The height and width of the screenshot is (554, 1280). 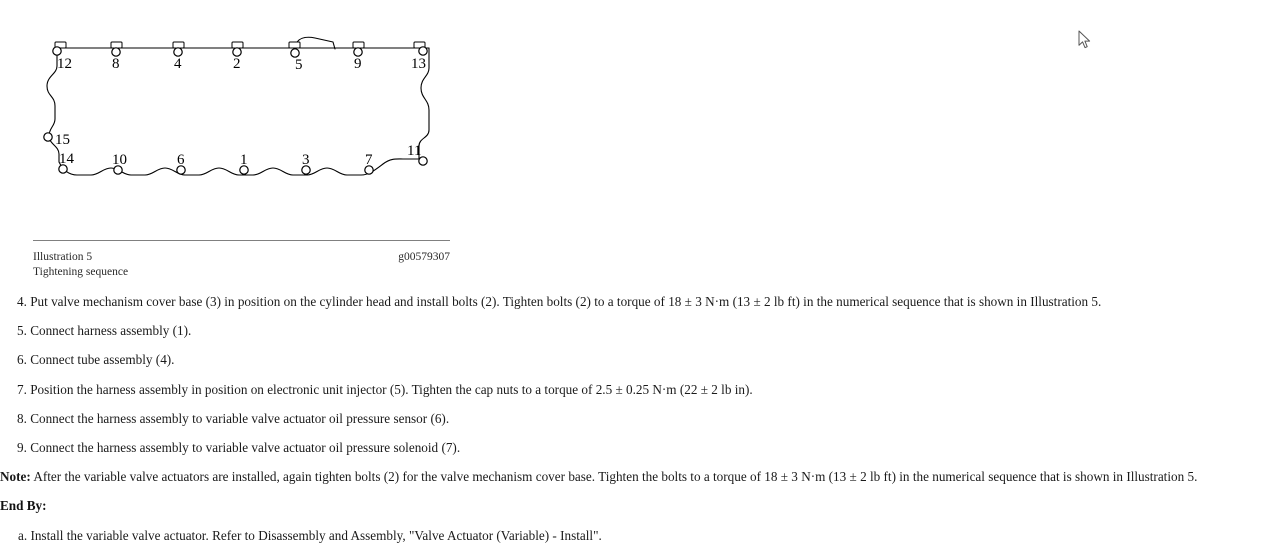 What do you see at coordinates (23, 506) in the screenshot?
I see `end-by-heading: End By:` at bounding box center [23, 506].